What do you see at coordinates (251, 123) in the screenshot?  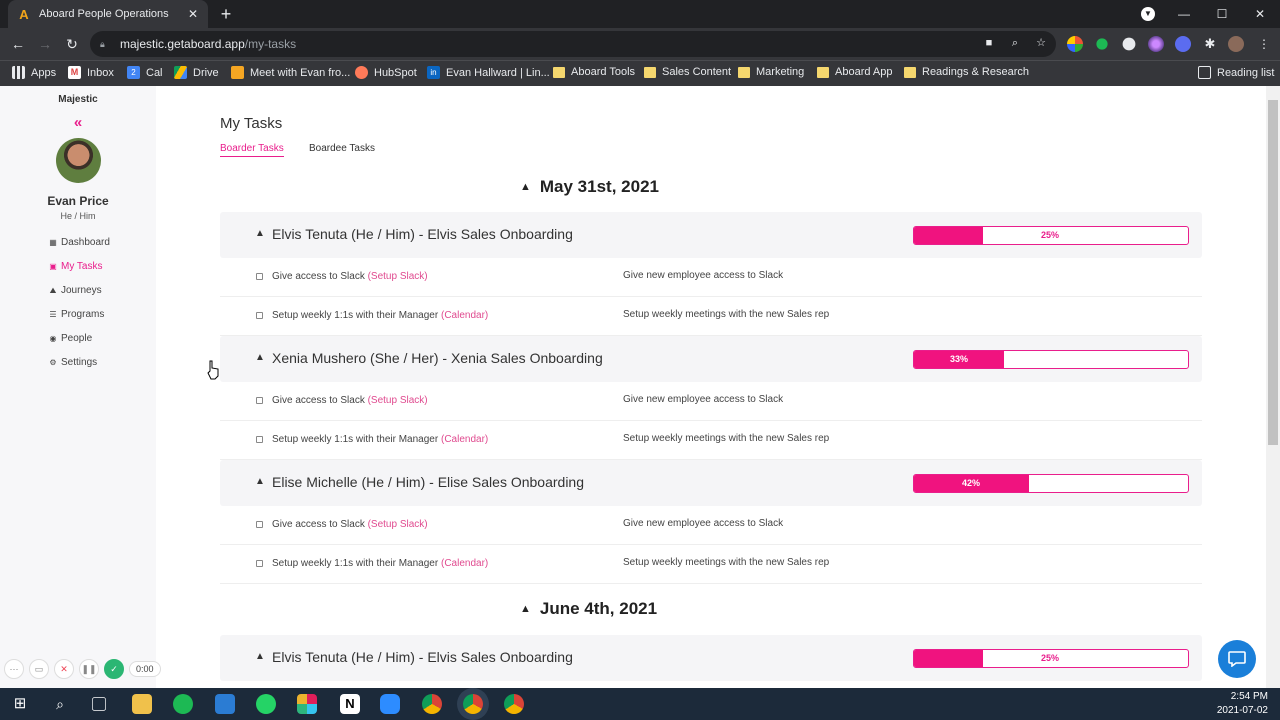 I see `page-title: My Tasks` at bounding box center [251, 123].